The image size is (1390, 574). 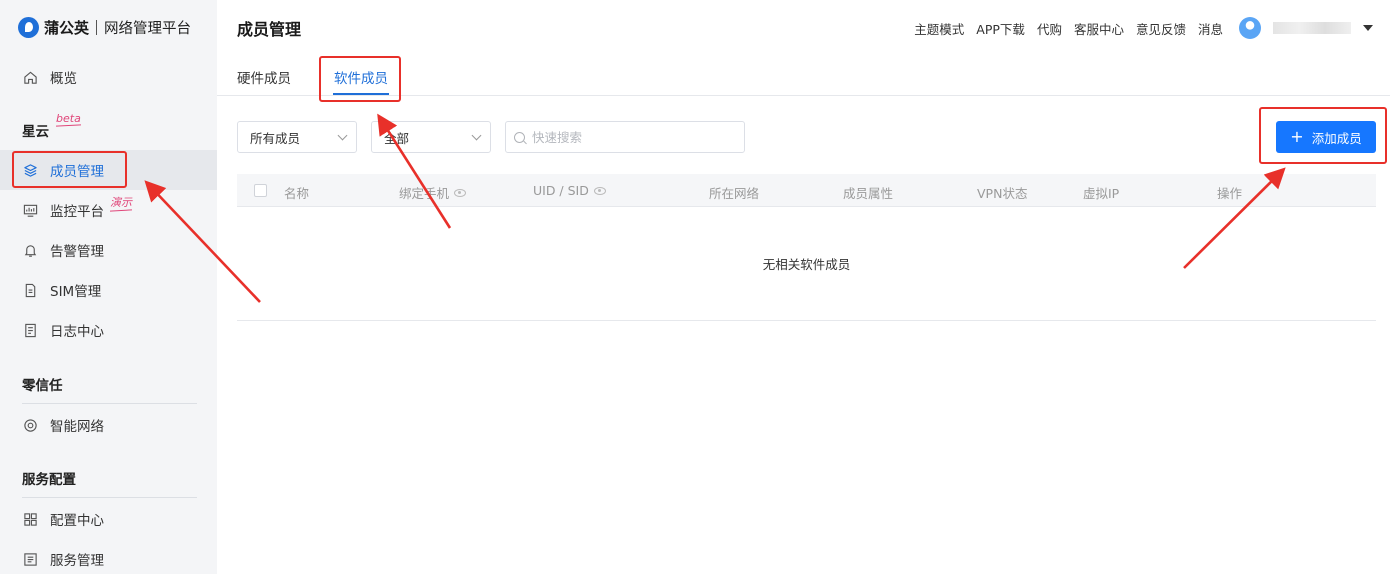 I want to click on annotation-arrow-tab, so click(x=414, y=171).